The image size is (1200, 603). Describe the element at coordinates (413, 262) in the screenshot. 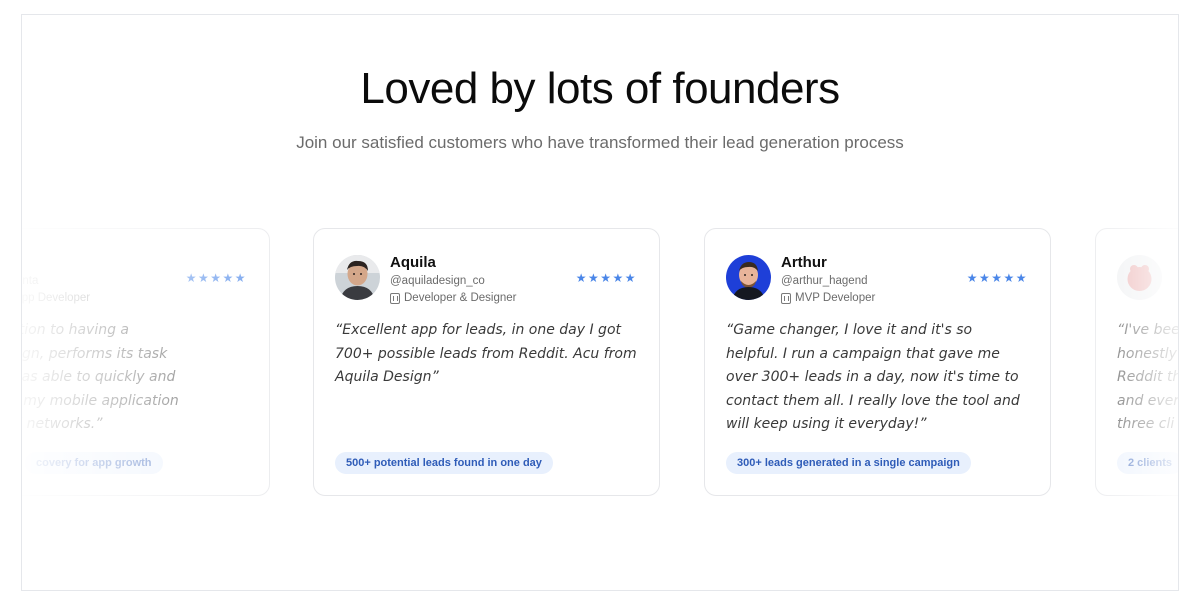

I see `testimonial-name: Aquila` at that location.